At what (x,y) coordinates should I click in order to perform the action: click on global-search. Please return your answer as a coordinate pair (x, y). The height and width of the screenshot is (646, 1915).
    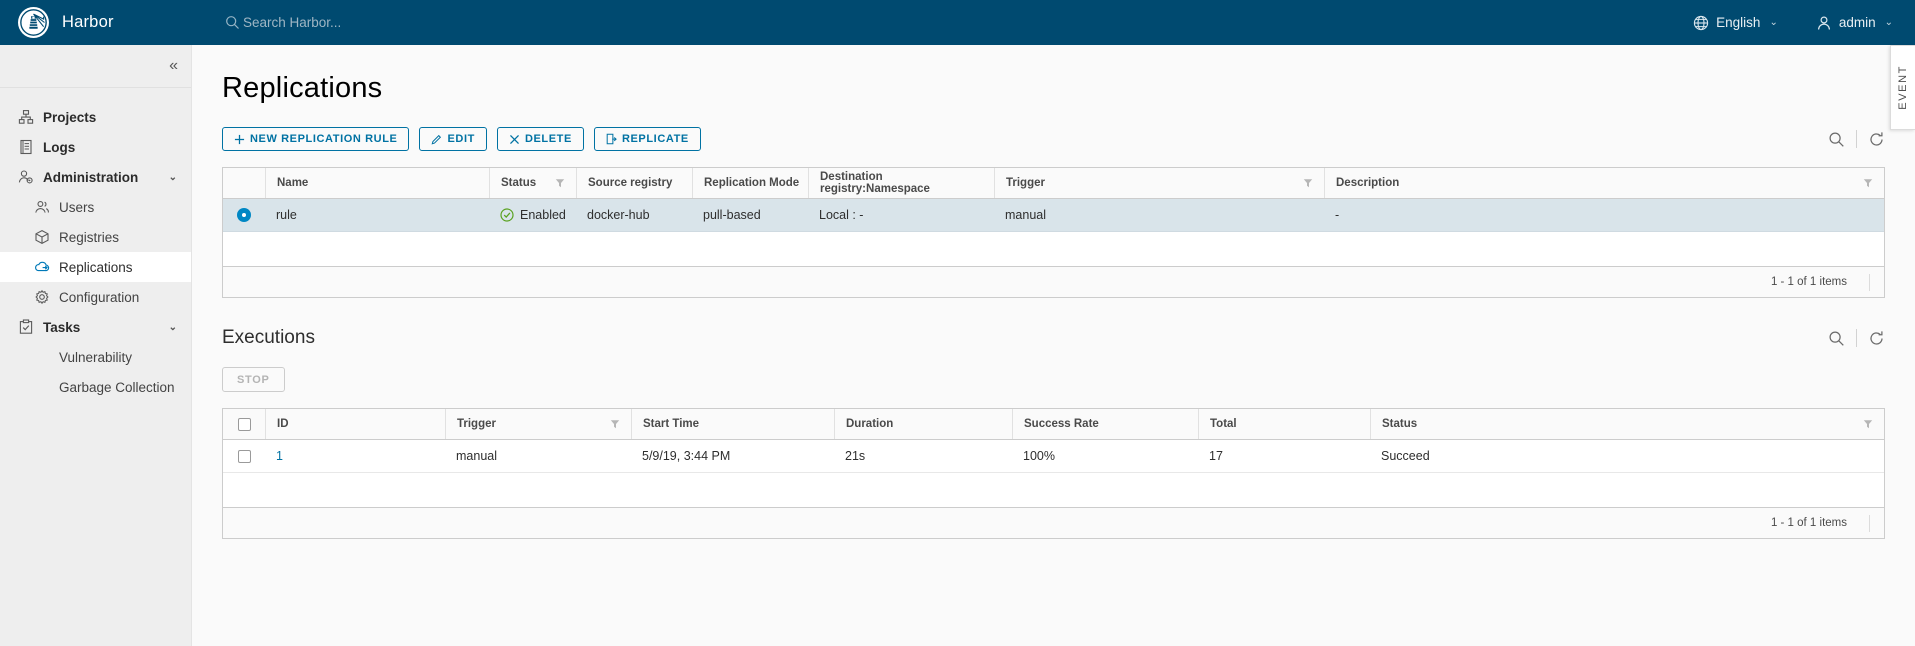
    Looking at the image, I should click on (950, 22).